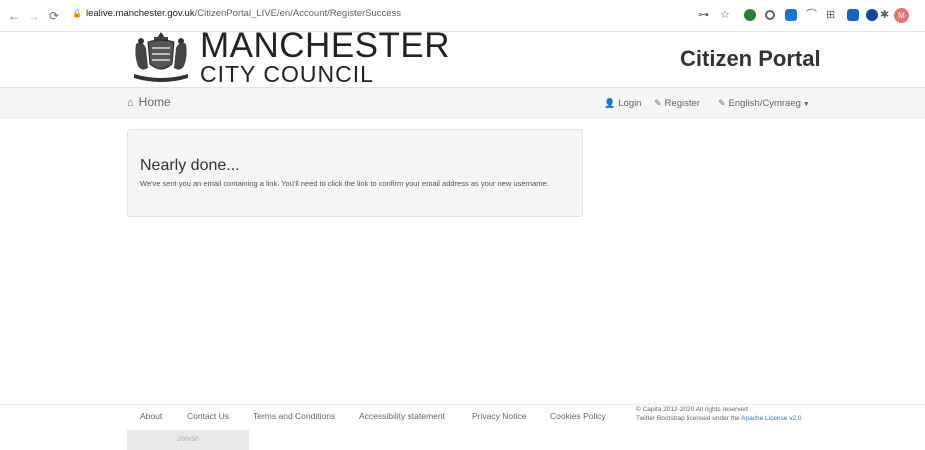  I want to click on footer-placeholder-image: 200x50, so click(188, 440).